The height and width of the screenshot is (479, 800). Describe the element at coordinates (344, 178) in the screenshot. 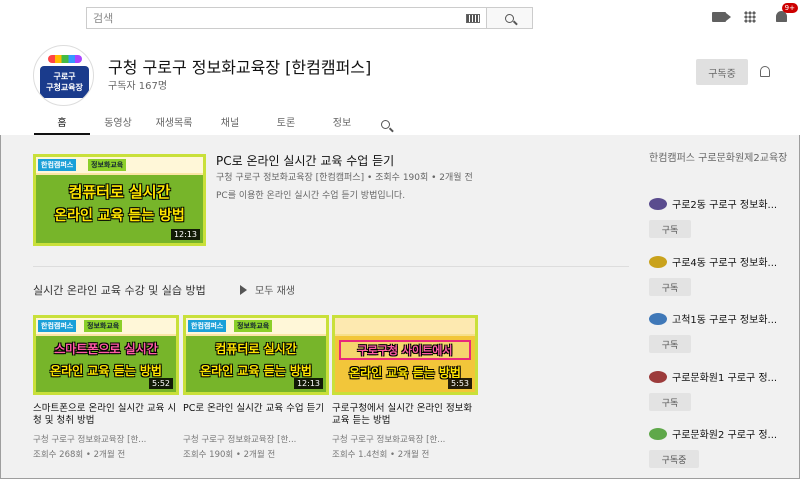

I see `featured-video-meta: 구청 구로구 정보화교육장 [한컴캠퍼스] • 조회수 190회 • 2개월 전` at that location.